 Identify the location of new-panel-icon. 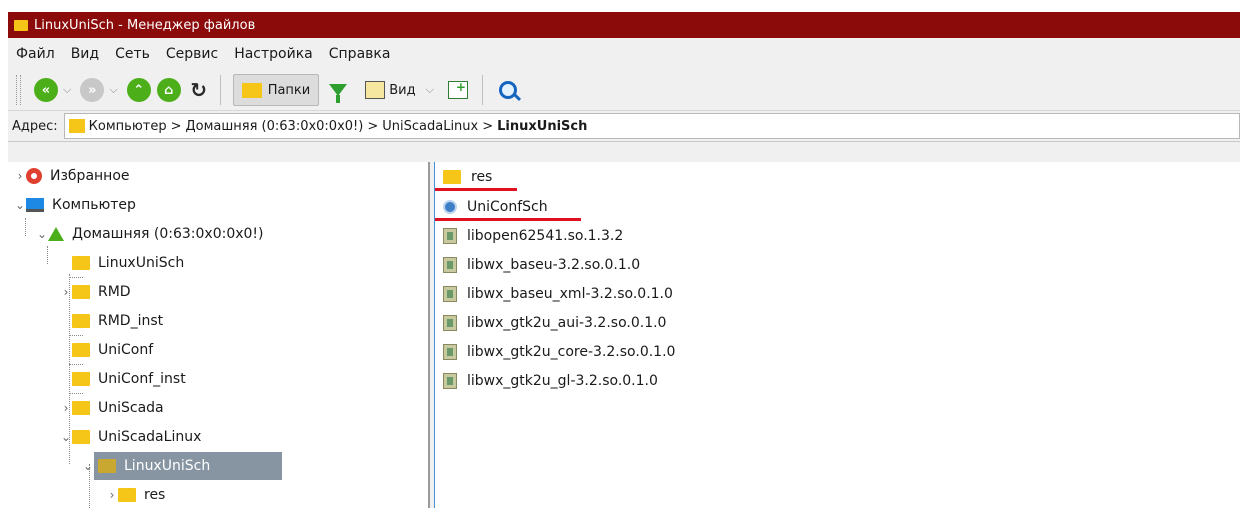
(457, 89).